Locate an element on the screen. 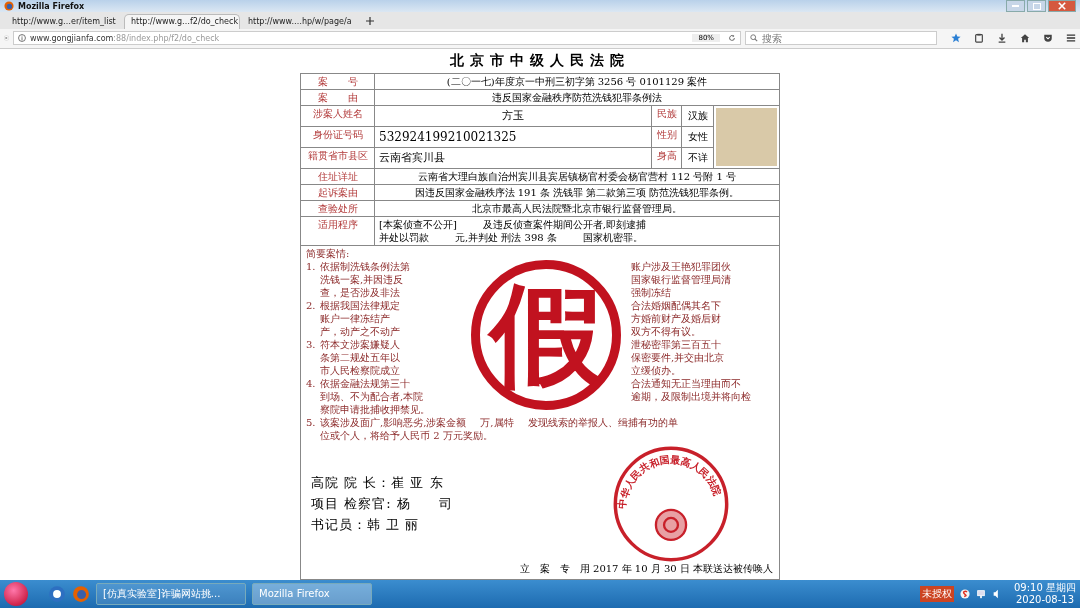 This screenshot has width=1080, height=608. field-label: 起诉案由 is located at coordinates (338, 192).